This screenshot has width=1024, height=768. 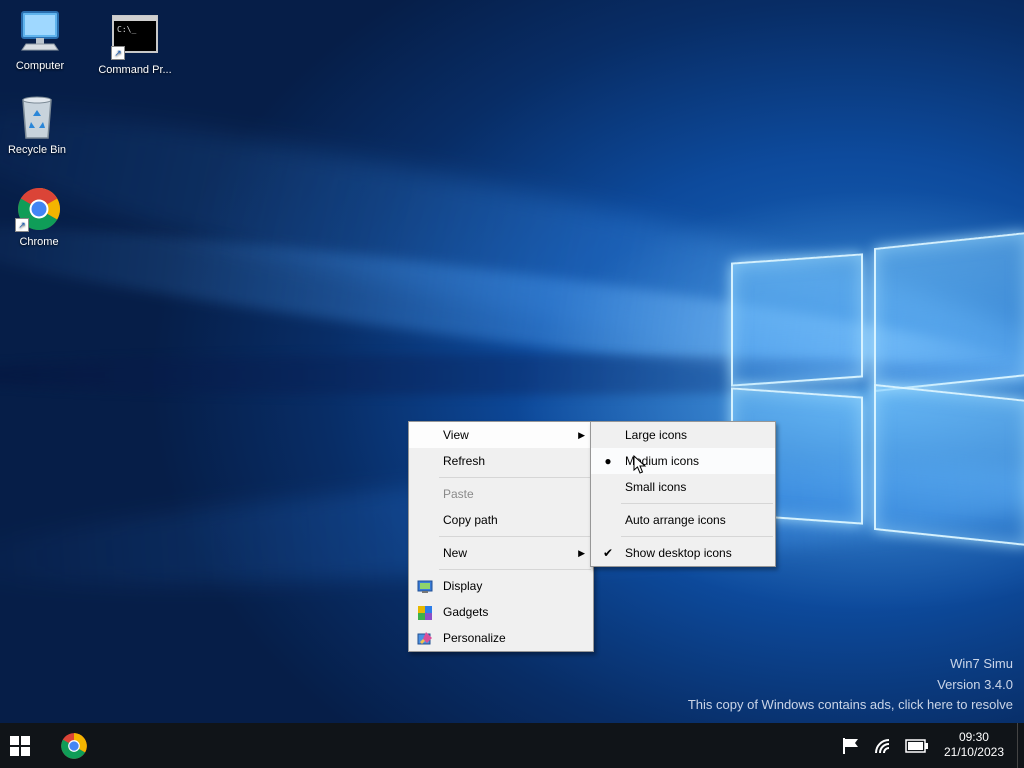 What do you see at coordinates (975, 684) in the screenshot?
I see `watermark-version: Version 3.4.0` at bounding box center [975, 684].